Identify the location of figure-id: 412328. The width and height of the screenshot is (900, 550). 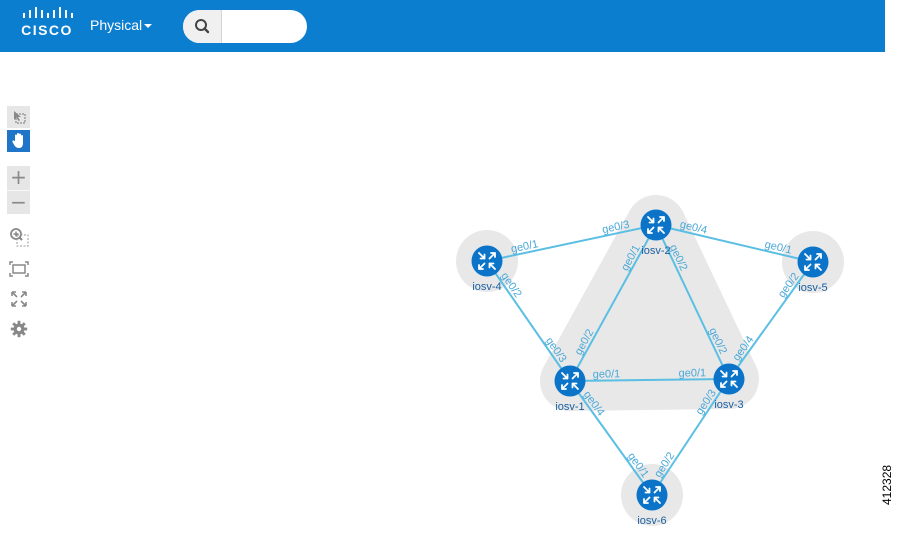
(887, 484).